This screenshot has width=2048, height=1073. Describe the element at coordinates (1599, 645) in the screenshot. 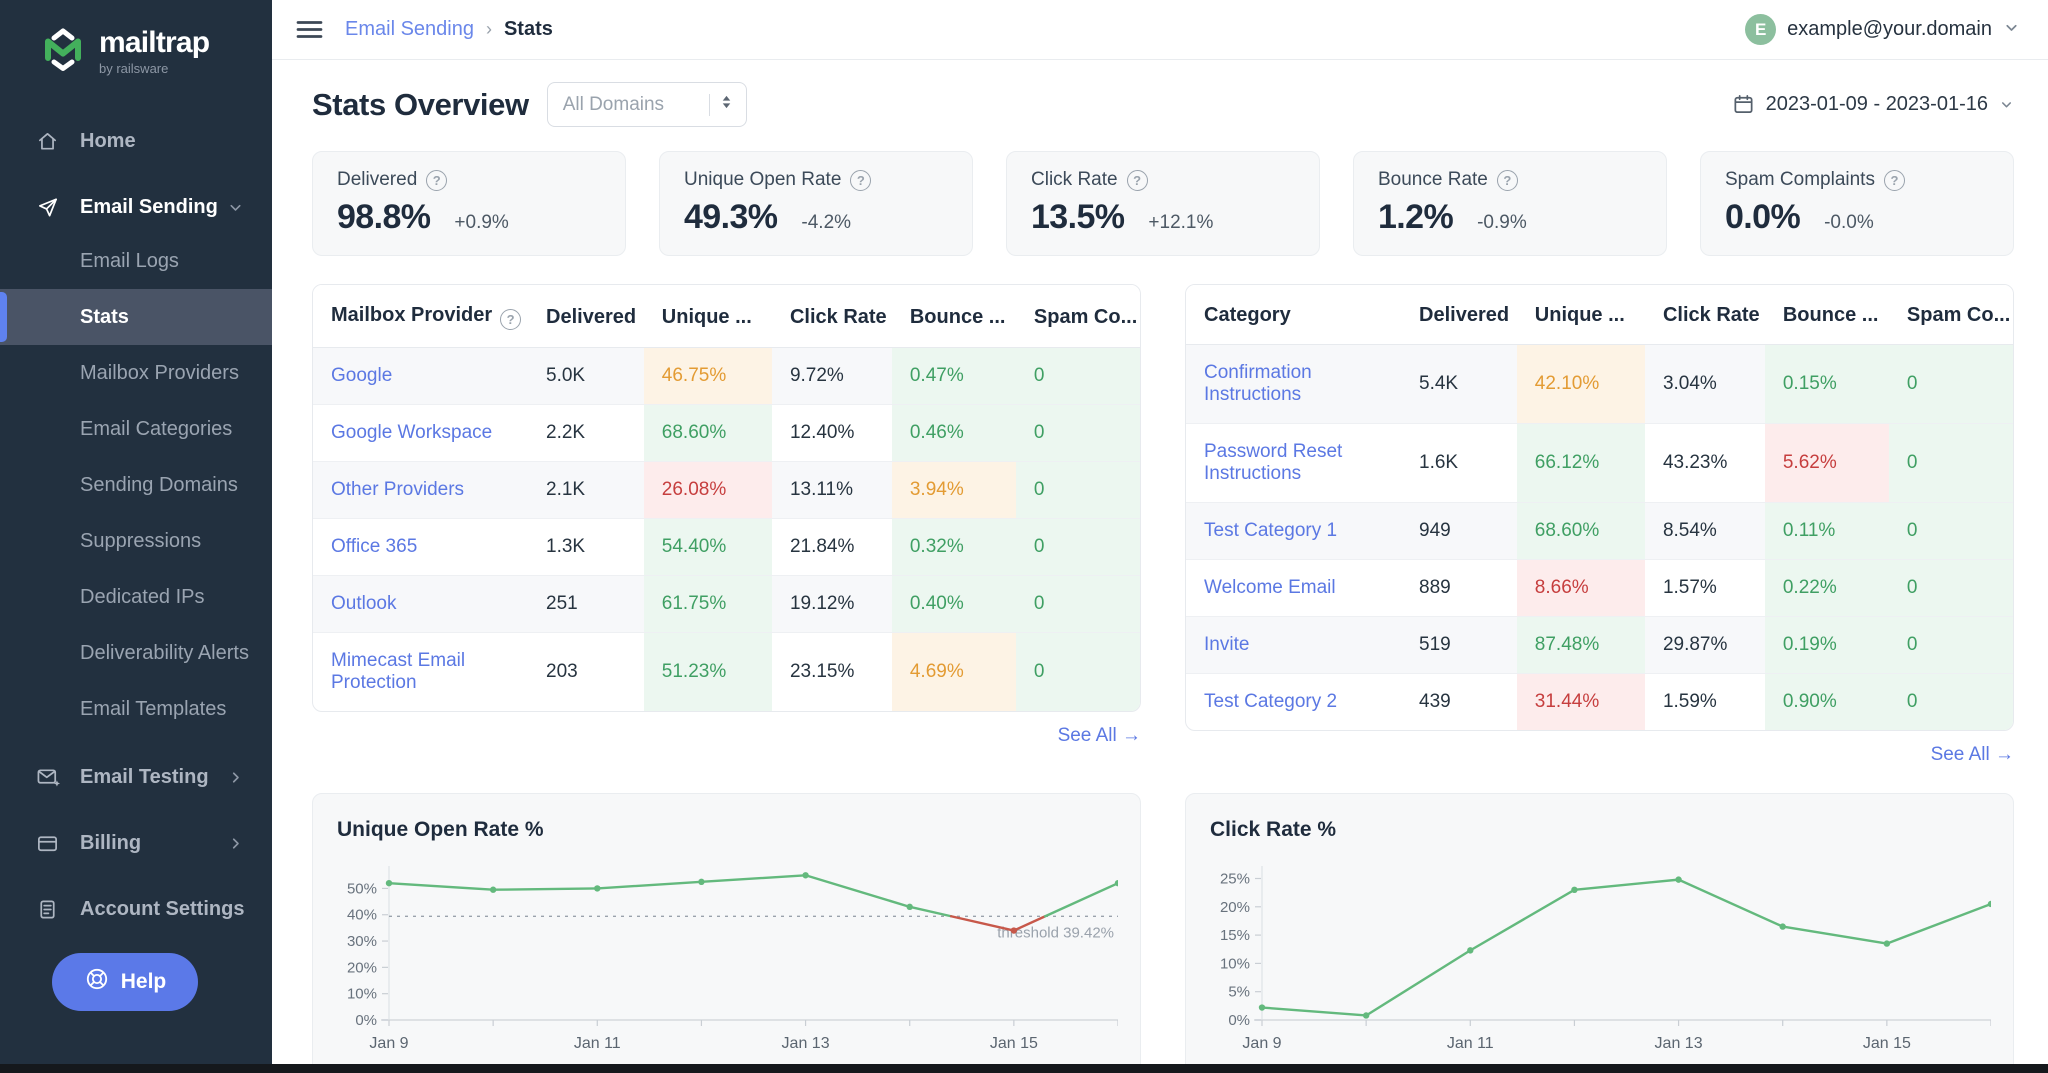

I see `table-row: Invite 519 87.48% 29.87% 0.19% 0` at that location.